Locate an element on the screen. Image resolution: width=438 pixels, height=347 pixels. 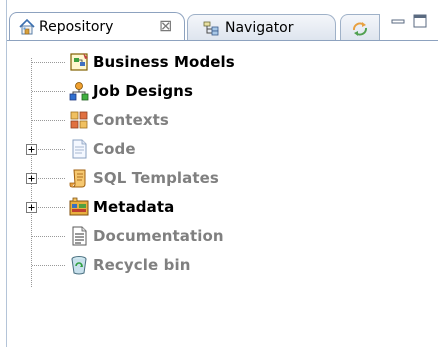
tree-item-sql-templates: SQL Templates is located at coordinates (222, 178).